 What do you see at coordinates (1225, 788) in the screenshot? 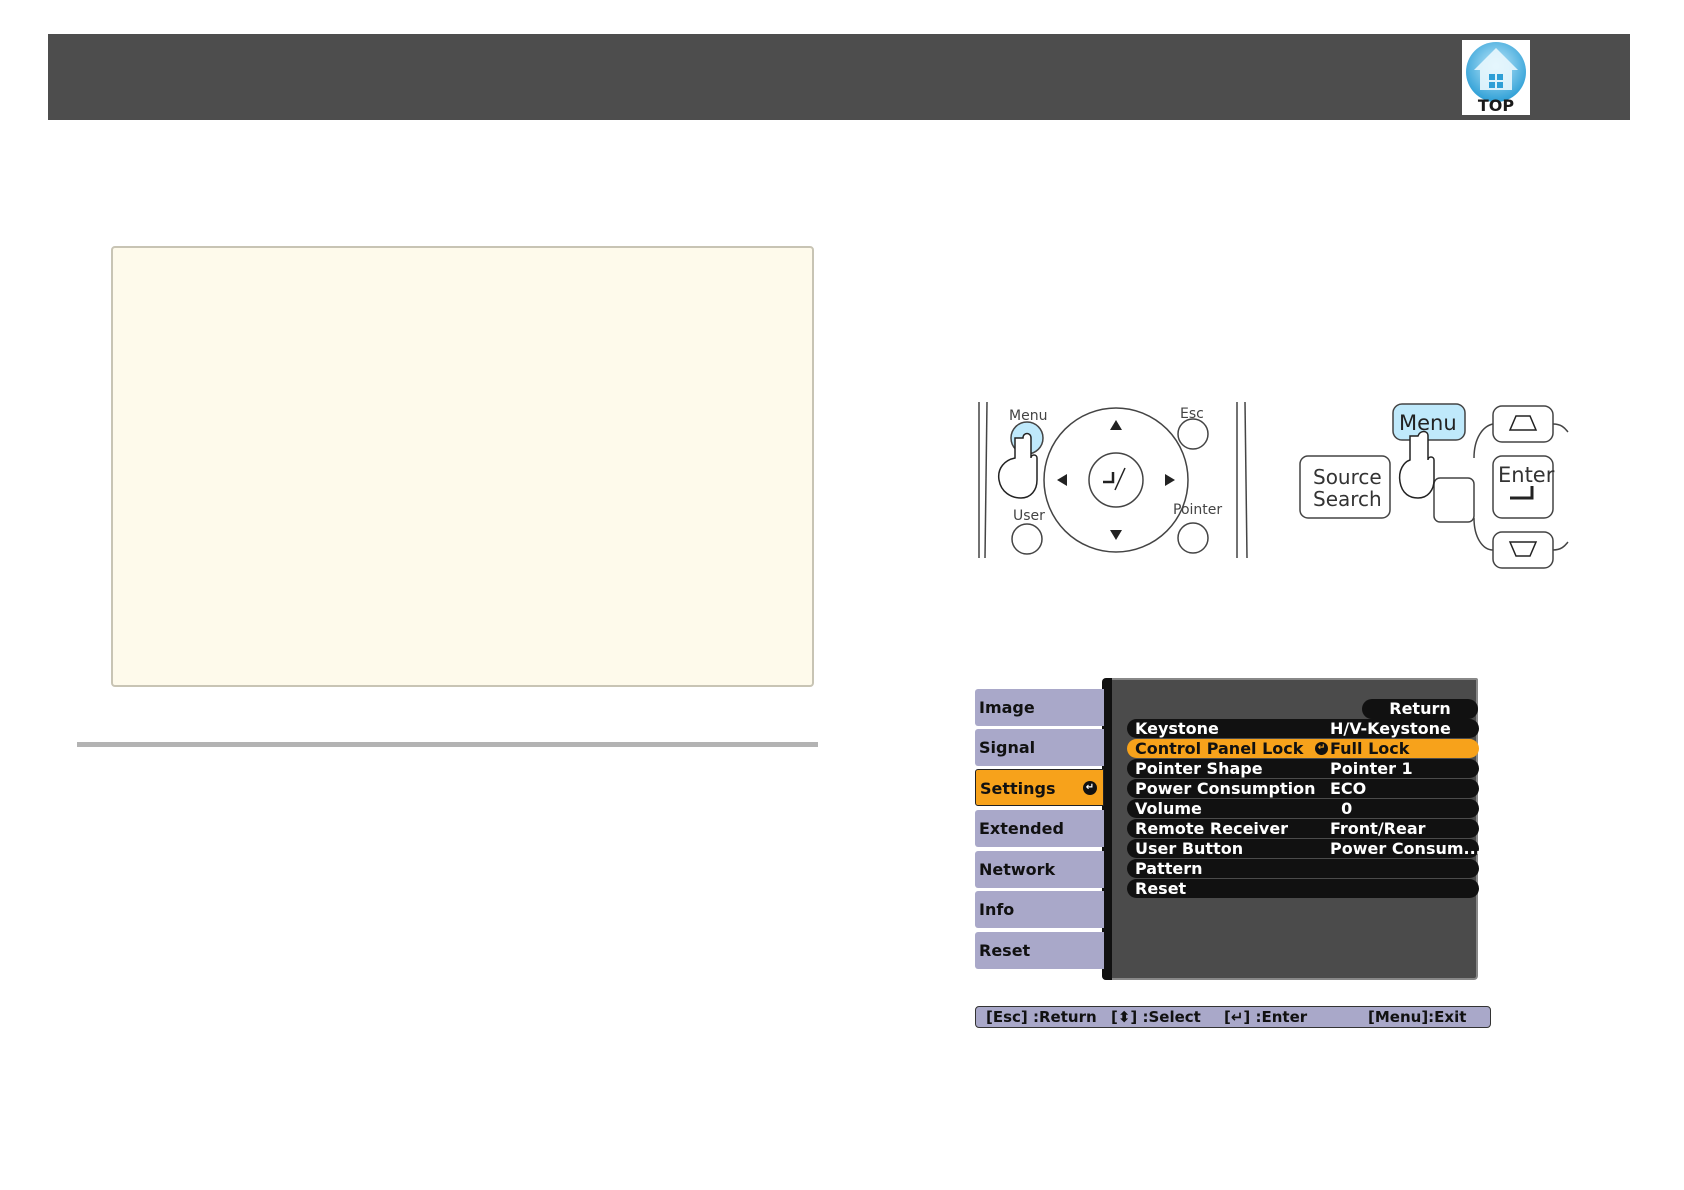
I see `menu-row-label: Power Consumption` at bounding box center [1225, 788].